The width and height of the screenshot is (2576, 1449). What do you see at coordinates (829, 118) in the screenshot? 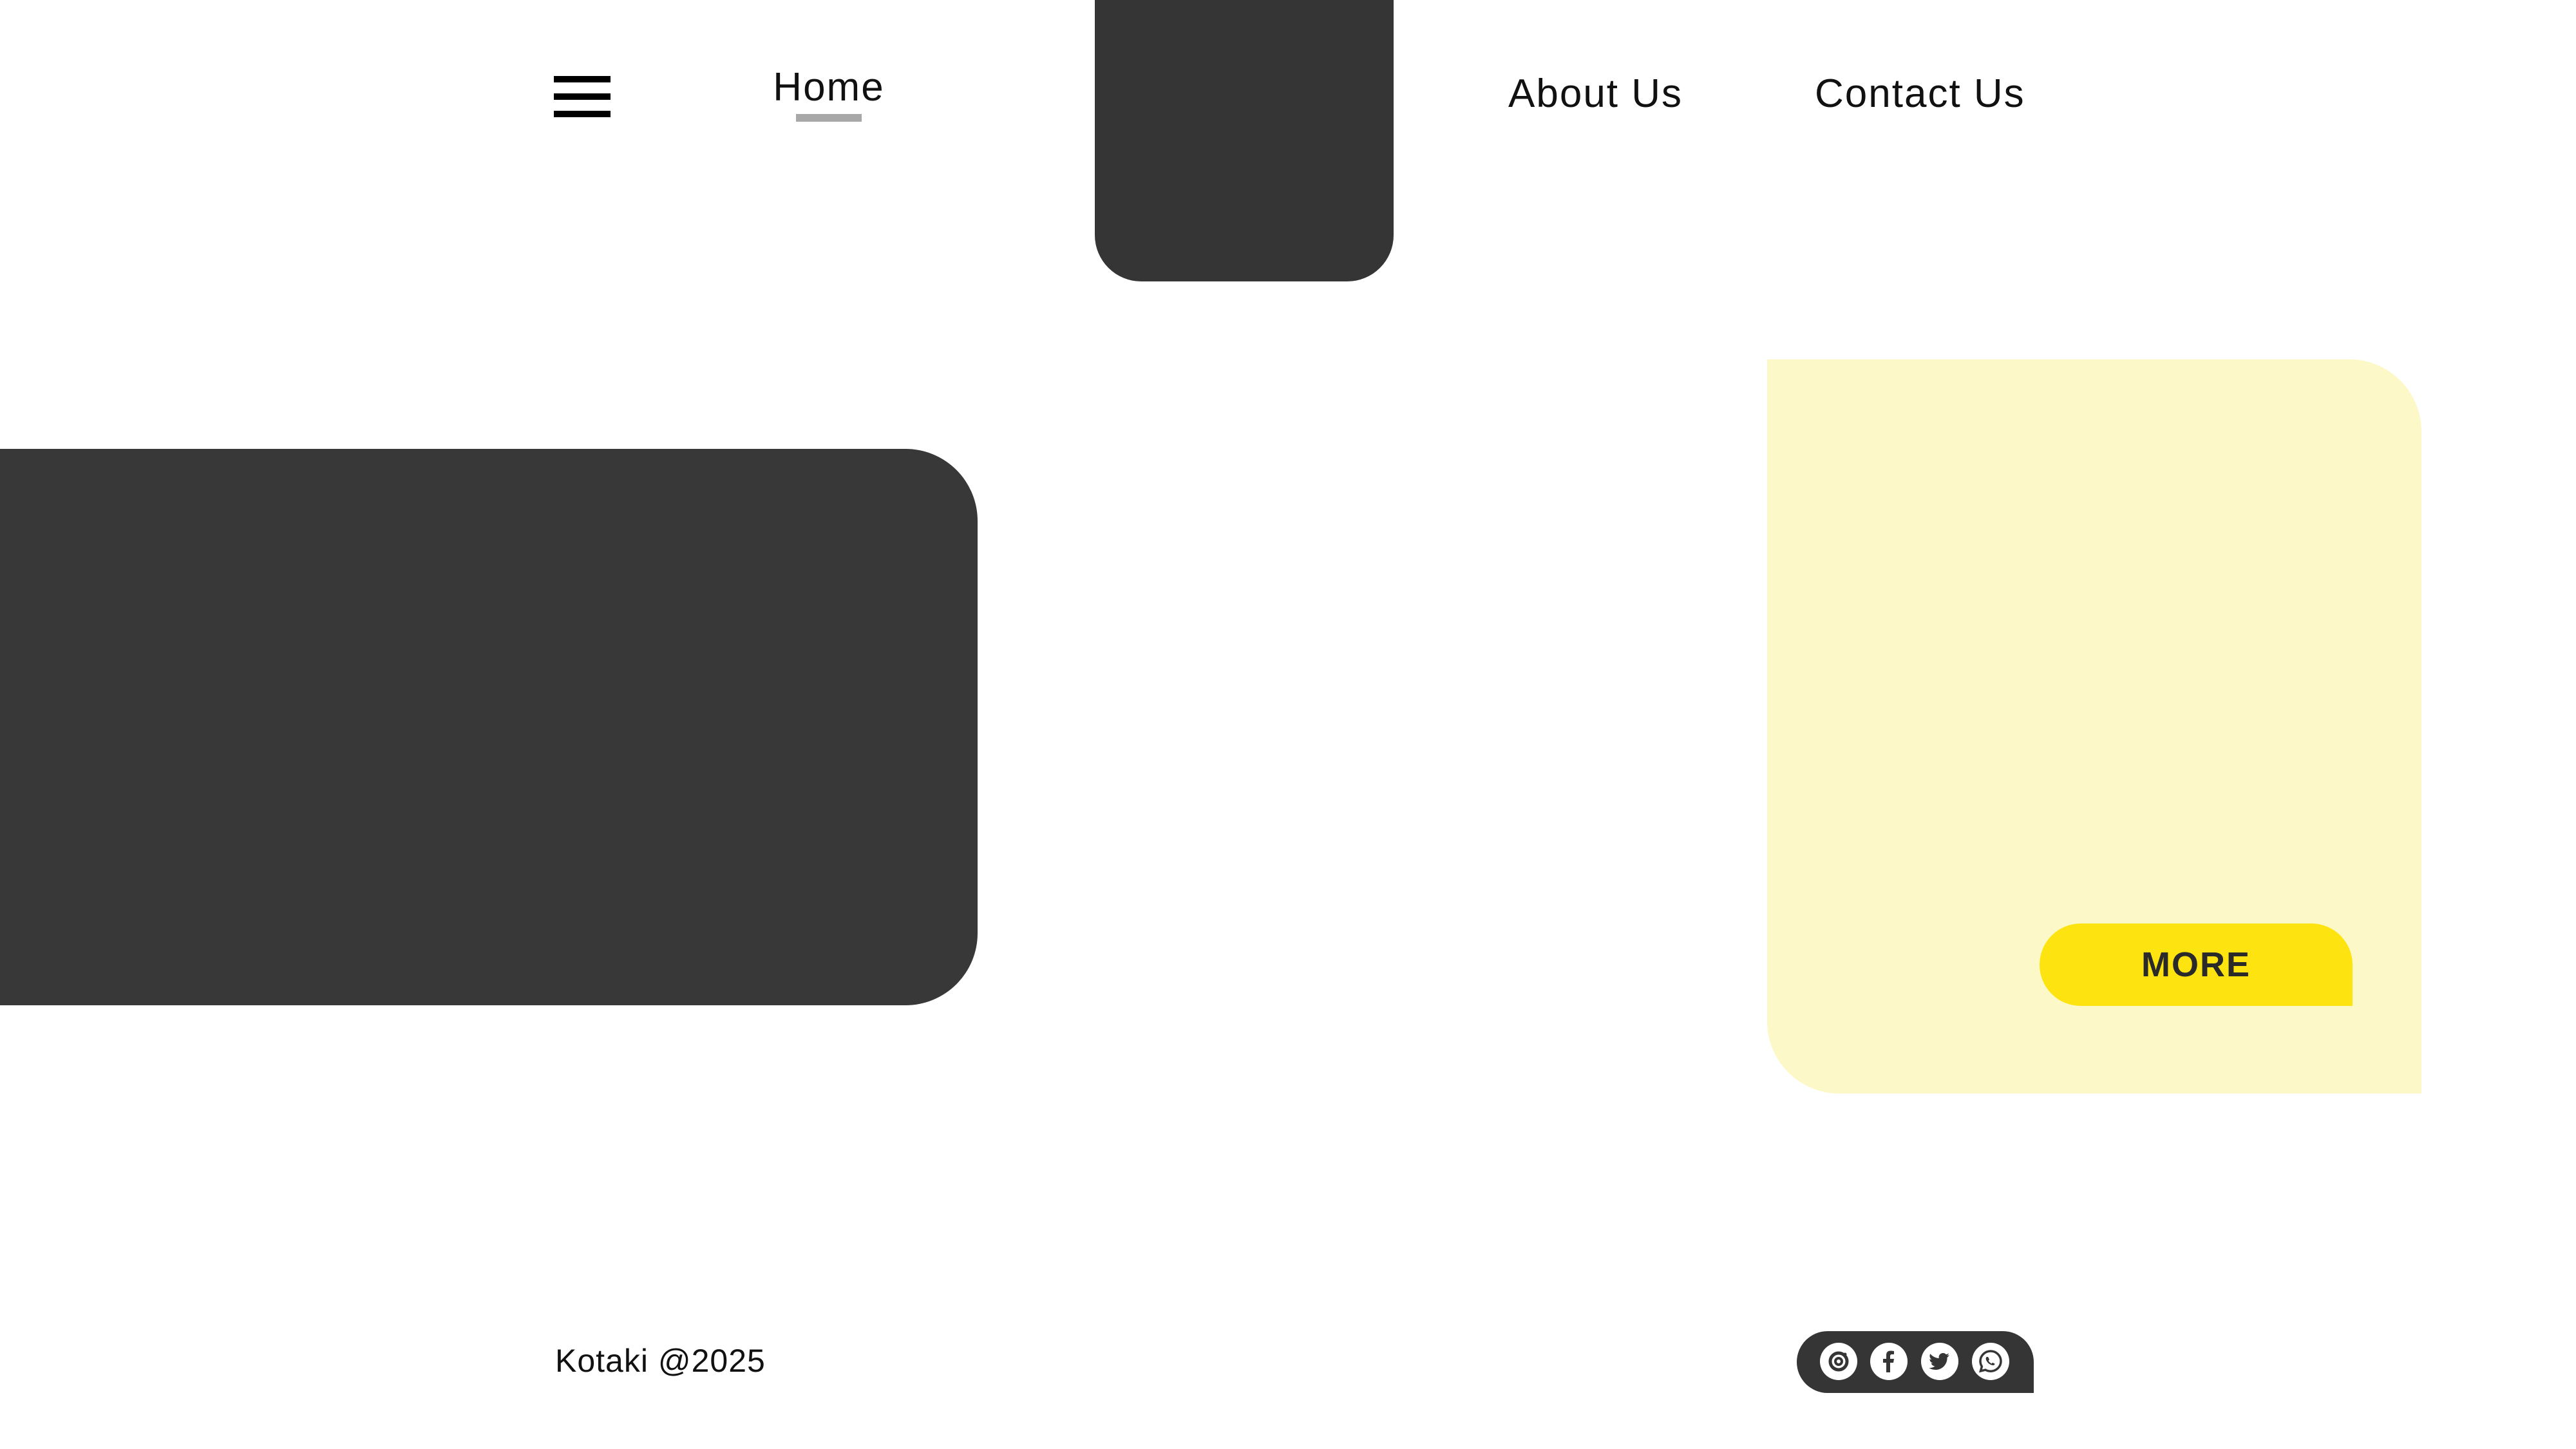
I see `active-nav-indicator` at bounding box center [829, 118].